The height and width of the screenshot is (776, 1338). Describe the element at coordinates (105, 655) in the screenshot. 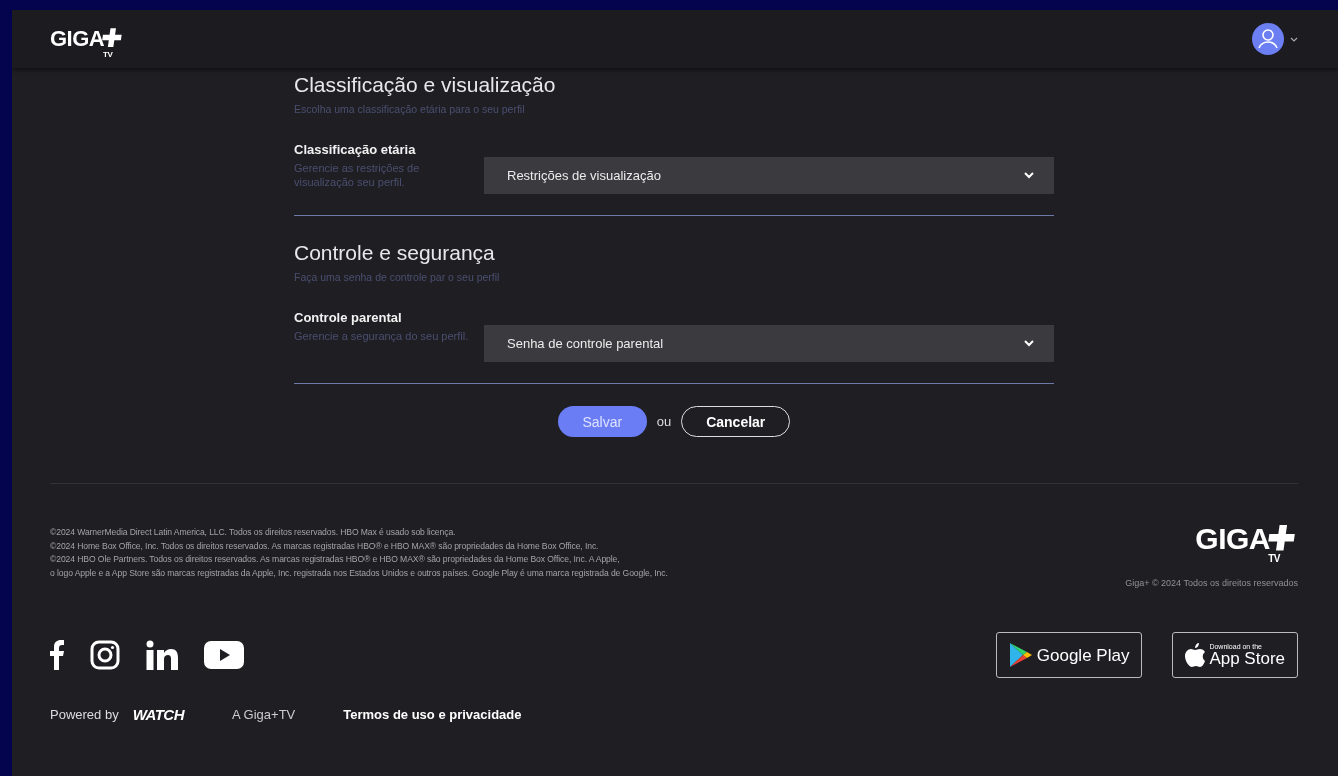

I see `instagram-icon` at that location.